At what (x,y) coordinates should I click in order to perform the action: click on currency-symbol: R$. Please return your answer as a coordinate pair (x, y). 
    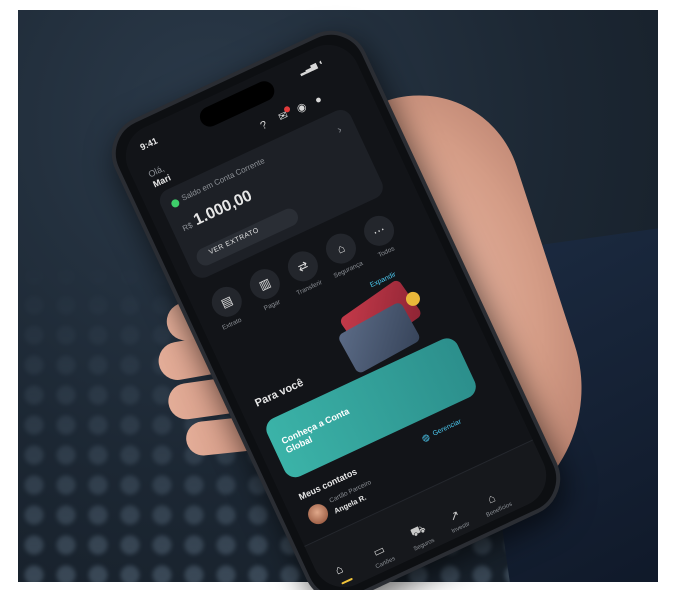
    Looking at the image, I should click on (188, 227).